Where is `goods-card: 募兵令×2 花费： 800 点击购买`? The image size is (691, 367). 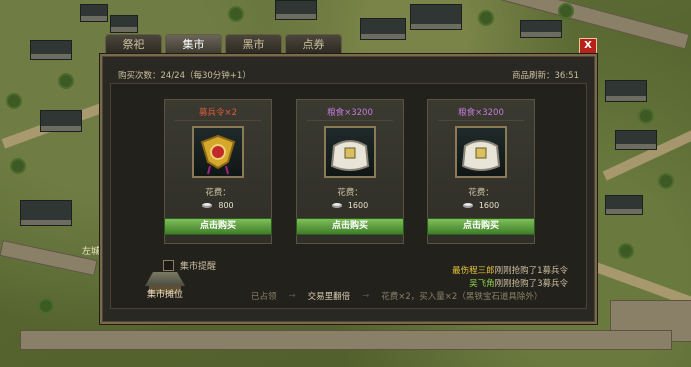 goods-card: 募兵令×2 花费： 800 点击购买 is located at coordinates (218, 171).